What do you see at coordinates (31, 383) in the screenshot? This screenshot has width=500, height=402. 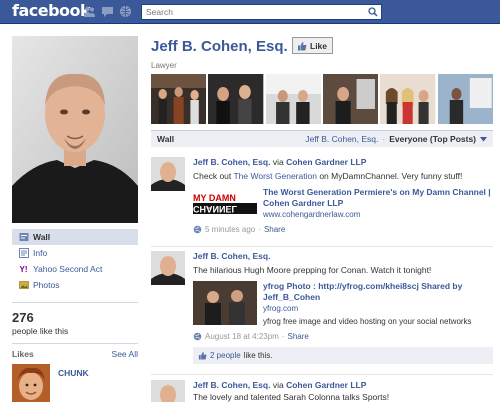 I see `liked-page-thumbnail` at bounding box center [31, 383].